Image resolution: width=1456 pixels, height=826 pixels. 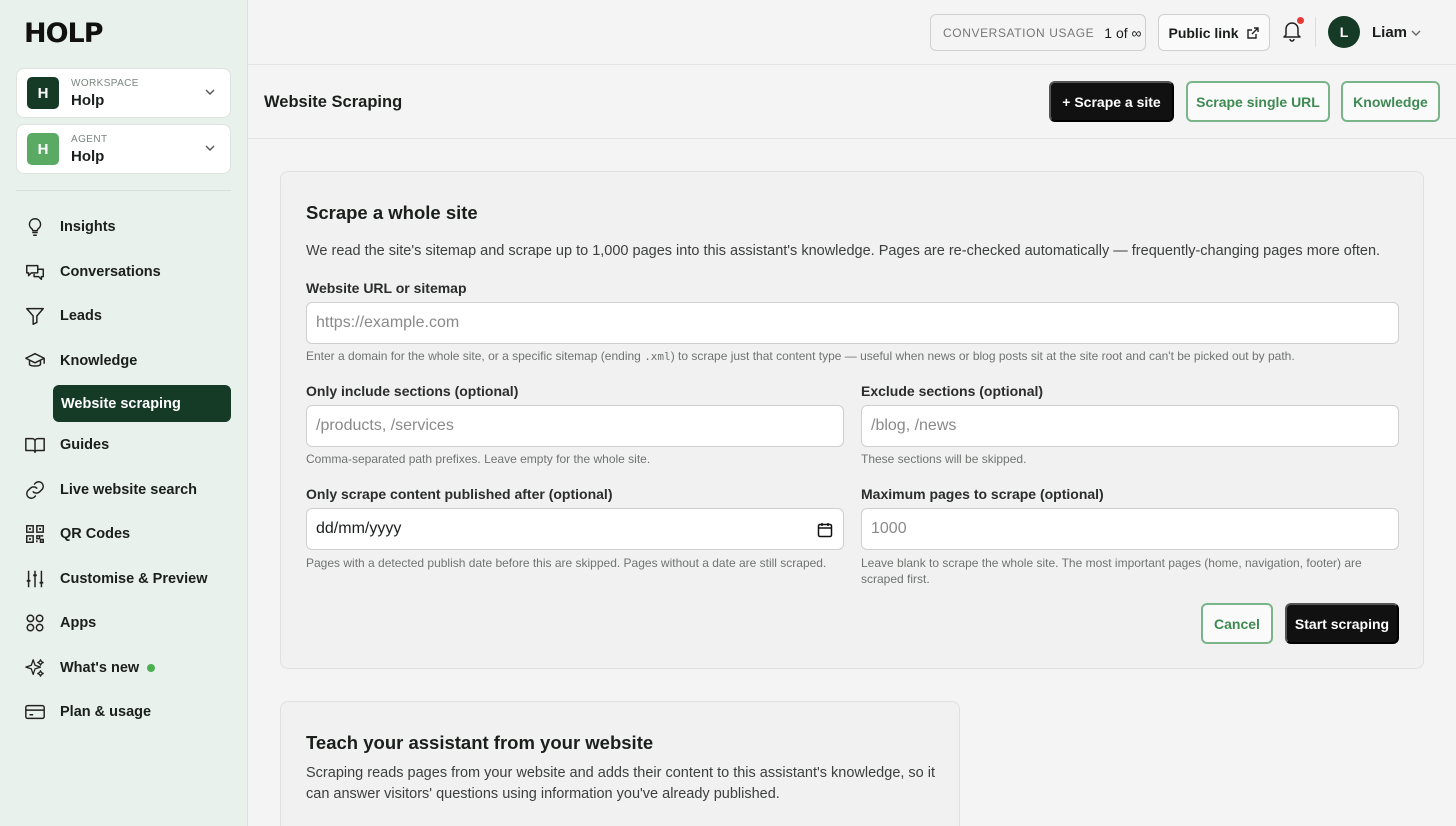 I want to click on funnel-icon, so click(x=35, y=316).